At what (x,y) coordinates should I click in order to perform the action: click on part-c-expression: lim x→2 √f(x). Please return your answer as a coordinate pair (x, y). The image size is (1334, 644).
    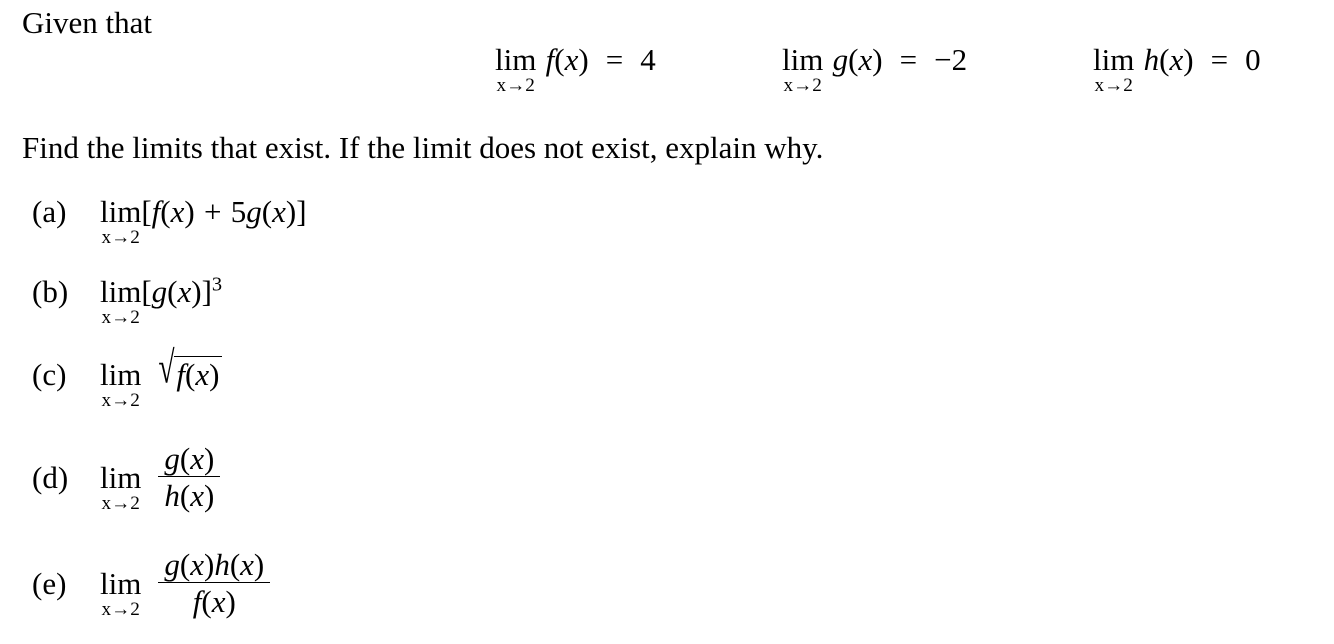
    Looking at the image, I should click on (161, 378).